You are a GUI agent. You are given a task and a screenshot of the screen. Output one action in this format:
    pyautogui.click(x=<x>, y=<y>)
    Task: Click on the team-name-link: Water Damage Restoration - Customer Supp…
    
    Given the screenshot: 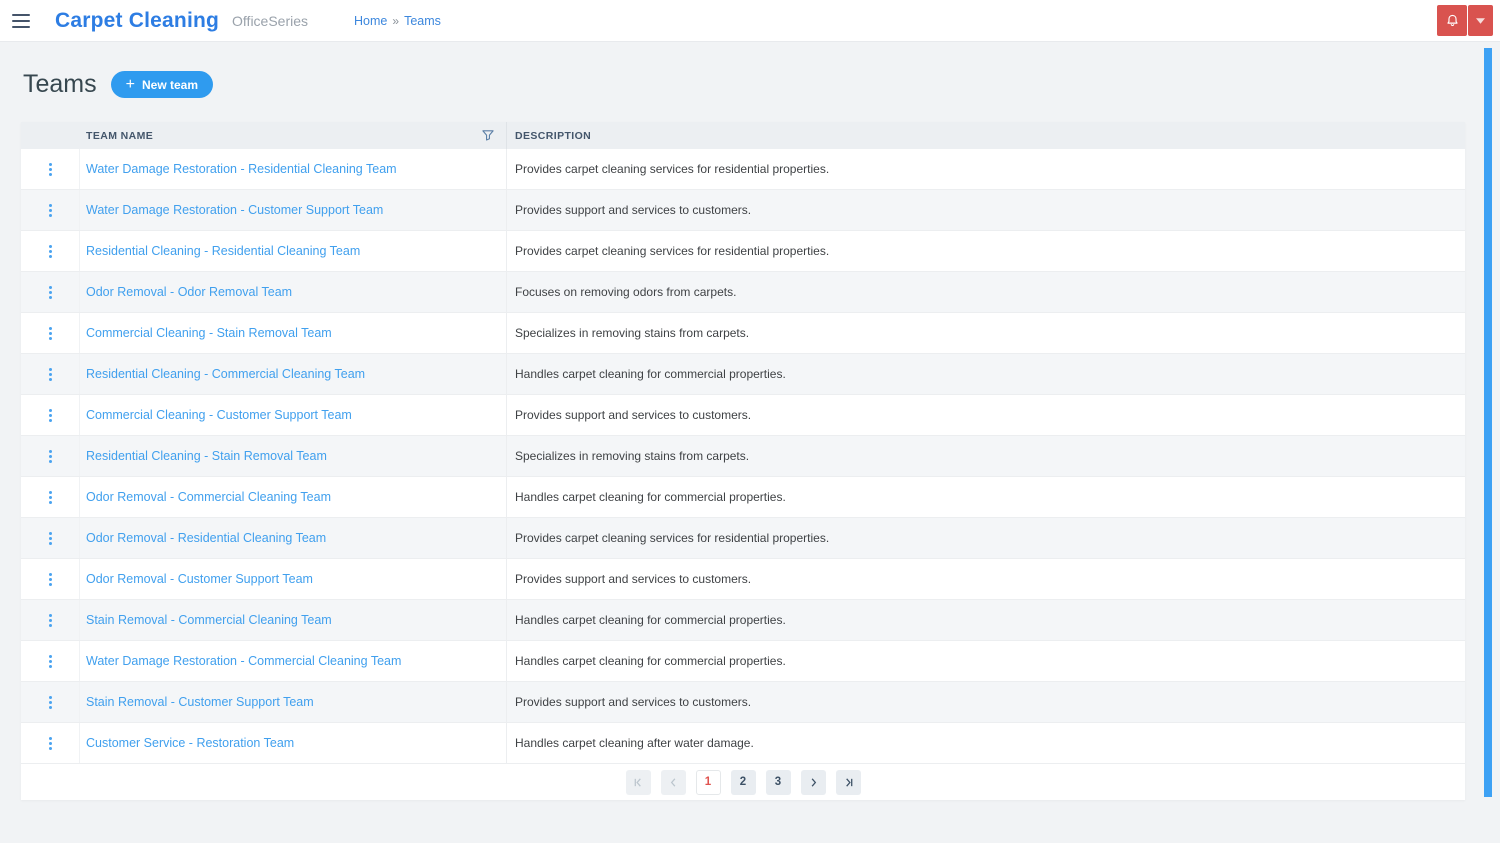 What is the action you would take?
    pyautogui.click(x=234, y=210)
    